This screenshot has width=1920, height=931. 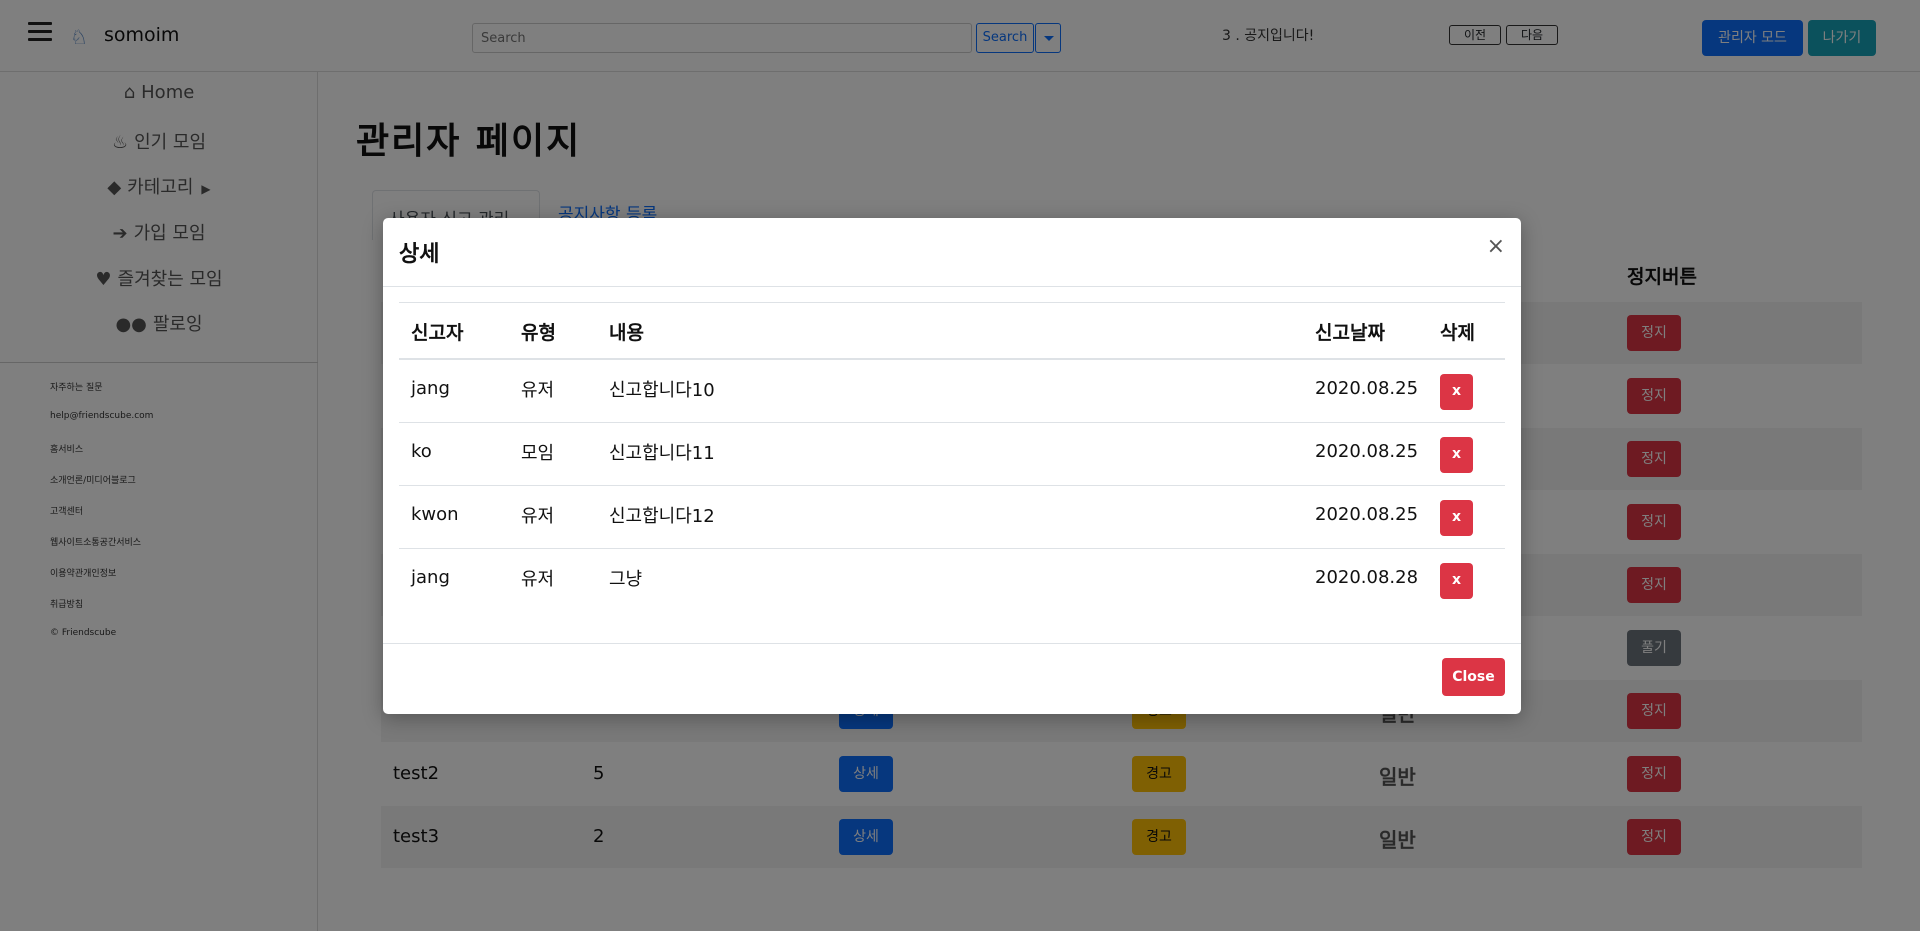 I want to click on content-cell: 그냥, so click(x=626, y=579).